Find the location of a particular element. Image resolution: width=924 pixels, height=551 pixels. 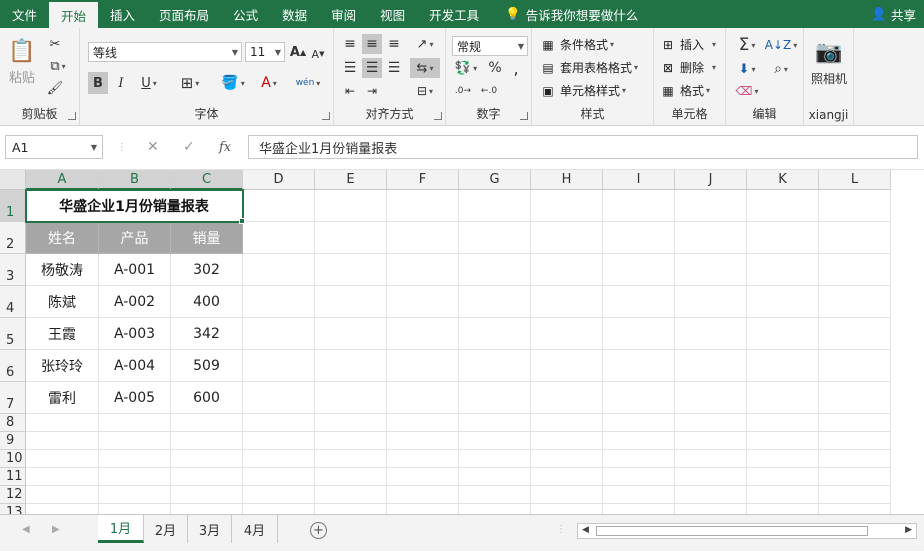

table-cell: 400 is located at coordinates (207, 302).